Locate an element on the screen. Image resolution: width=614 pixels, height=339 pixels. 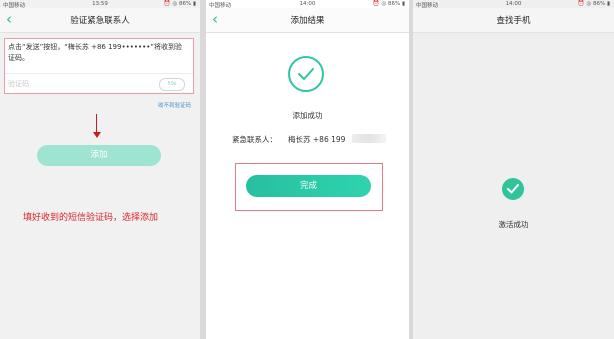
blurred-number is located at coordinates (369, 138).